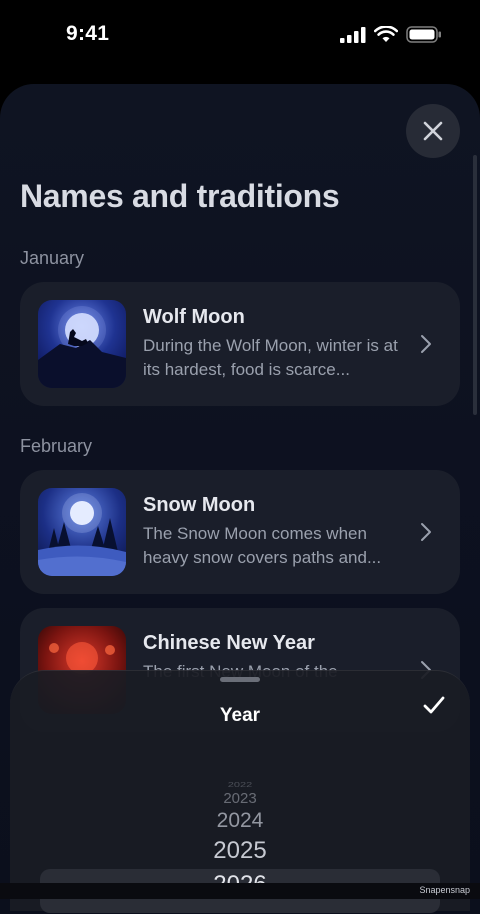  I want to click on page-title: Names and traditions, so click(180, 196).